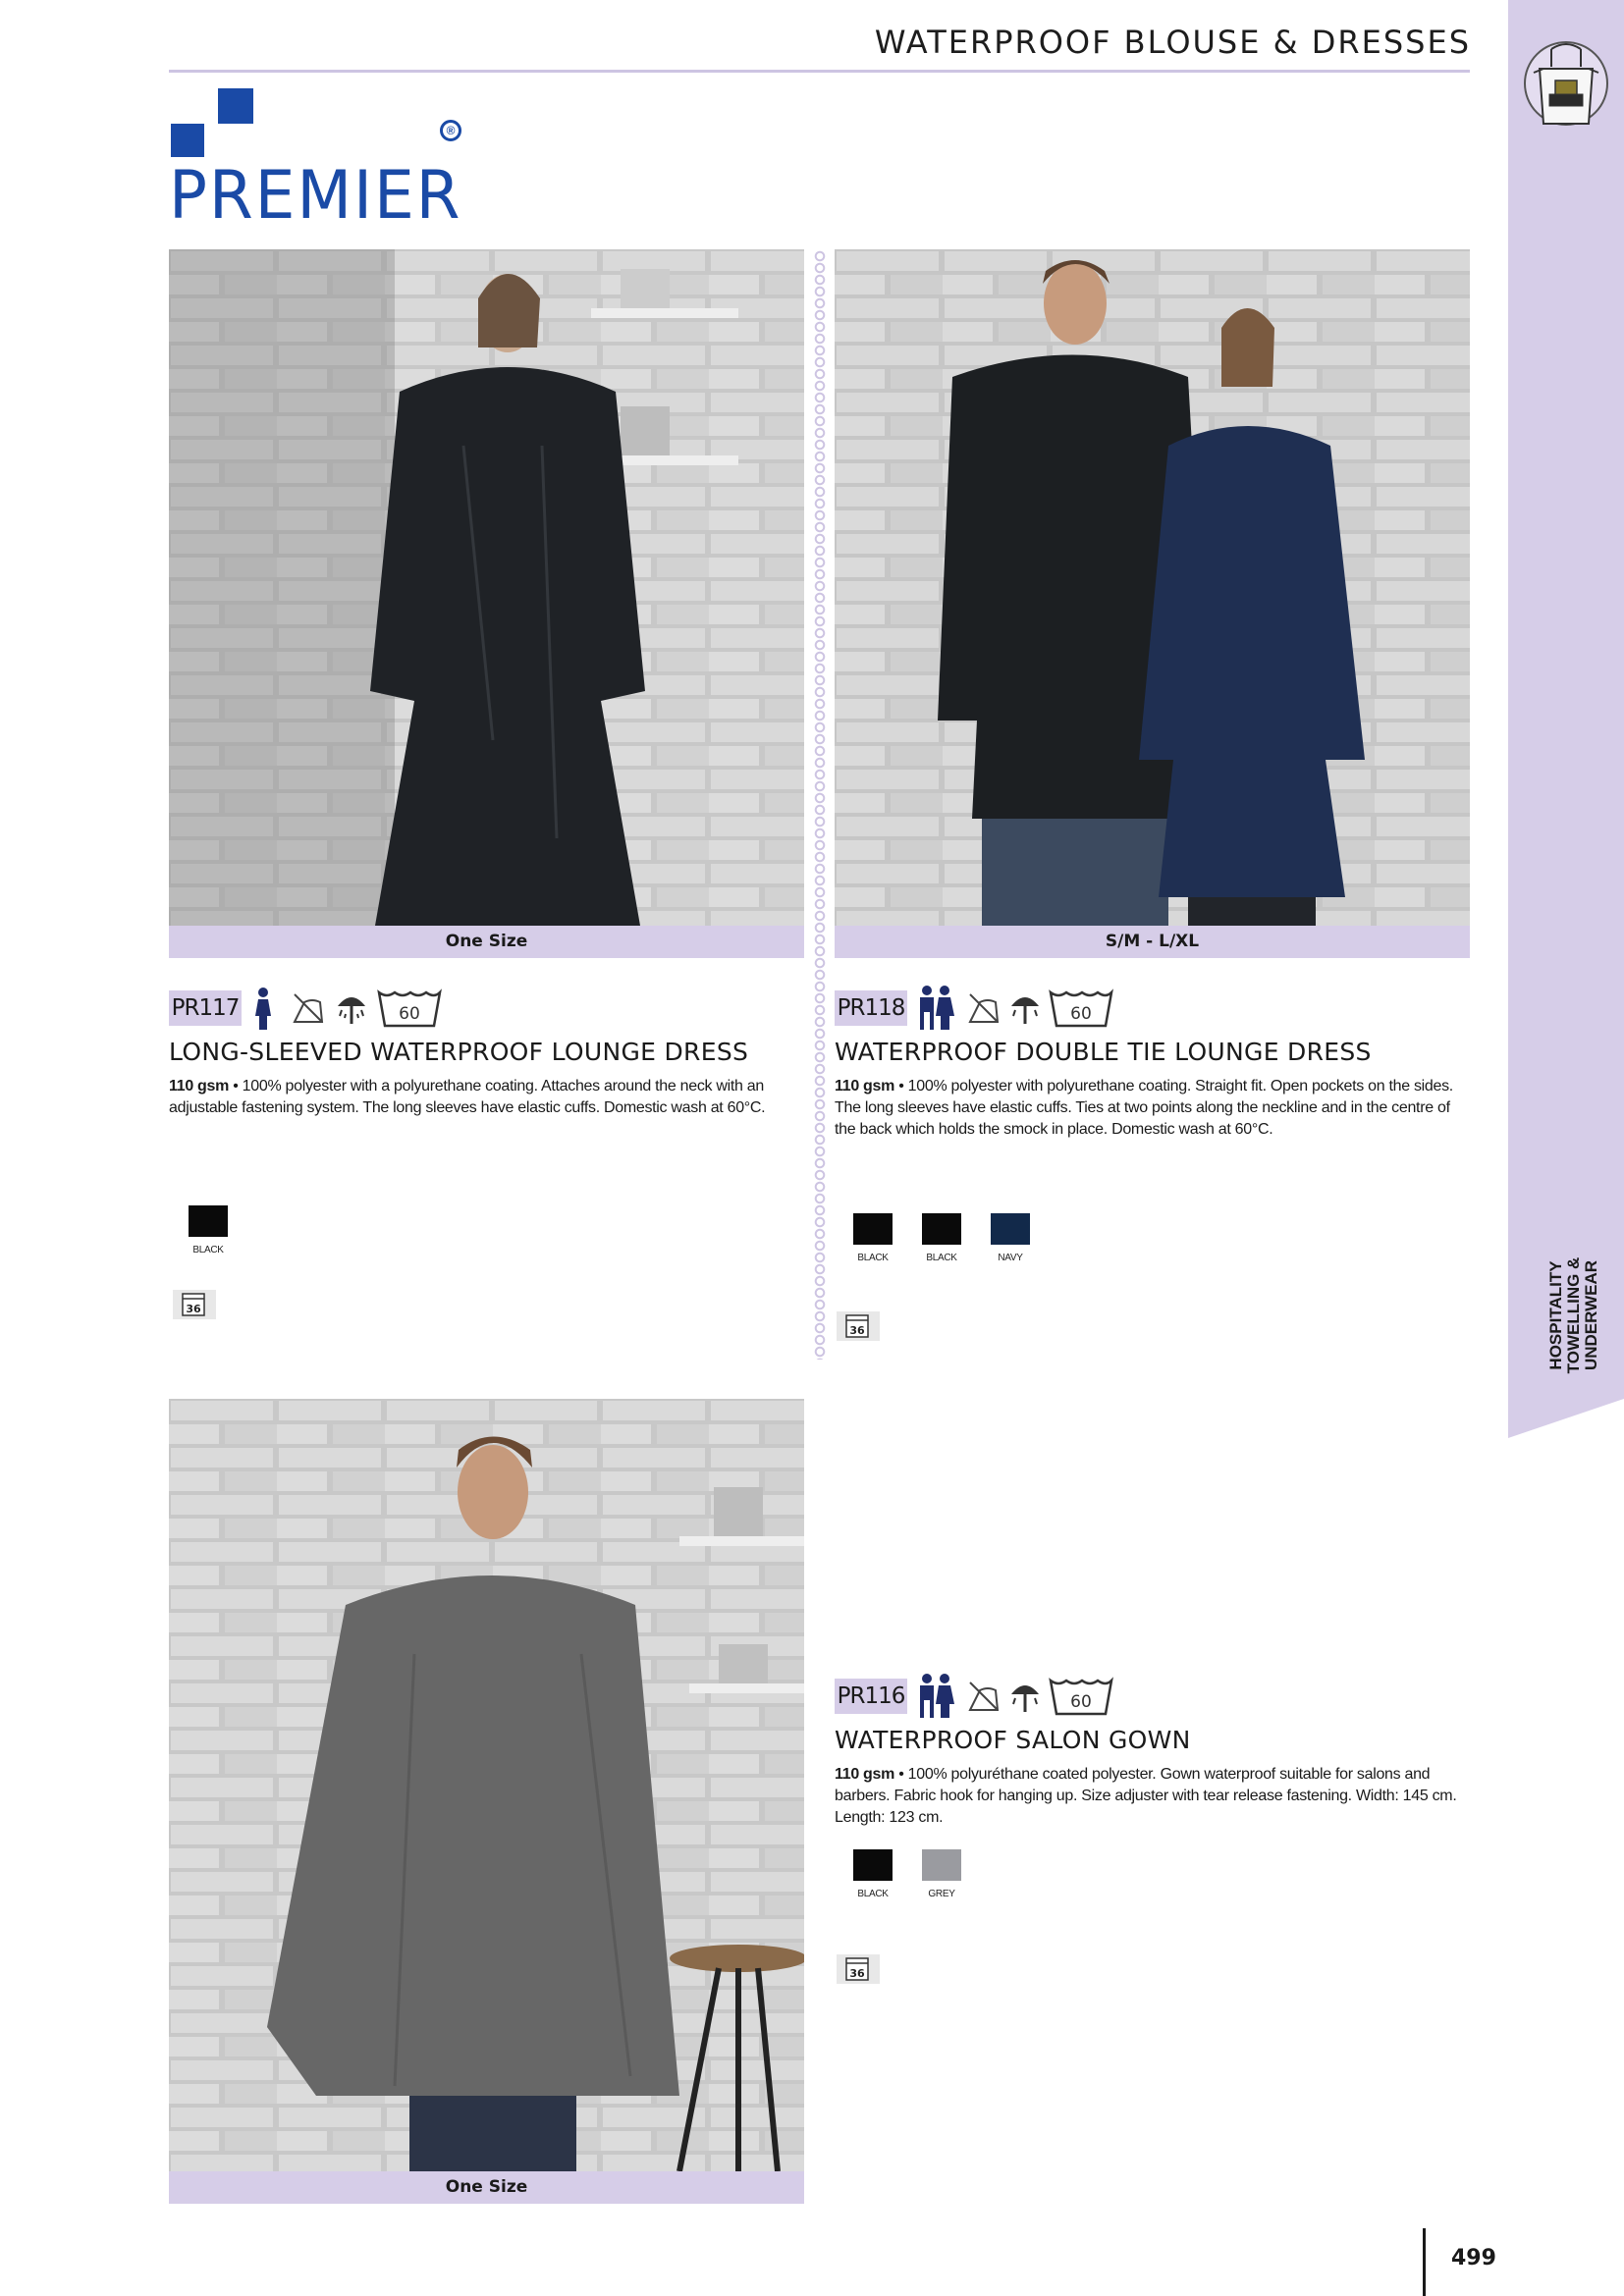  Describe the element at coordinates (1591, 1315) in the screenshot. I see `side-label-line3: UNDERWEAR` at that location.